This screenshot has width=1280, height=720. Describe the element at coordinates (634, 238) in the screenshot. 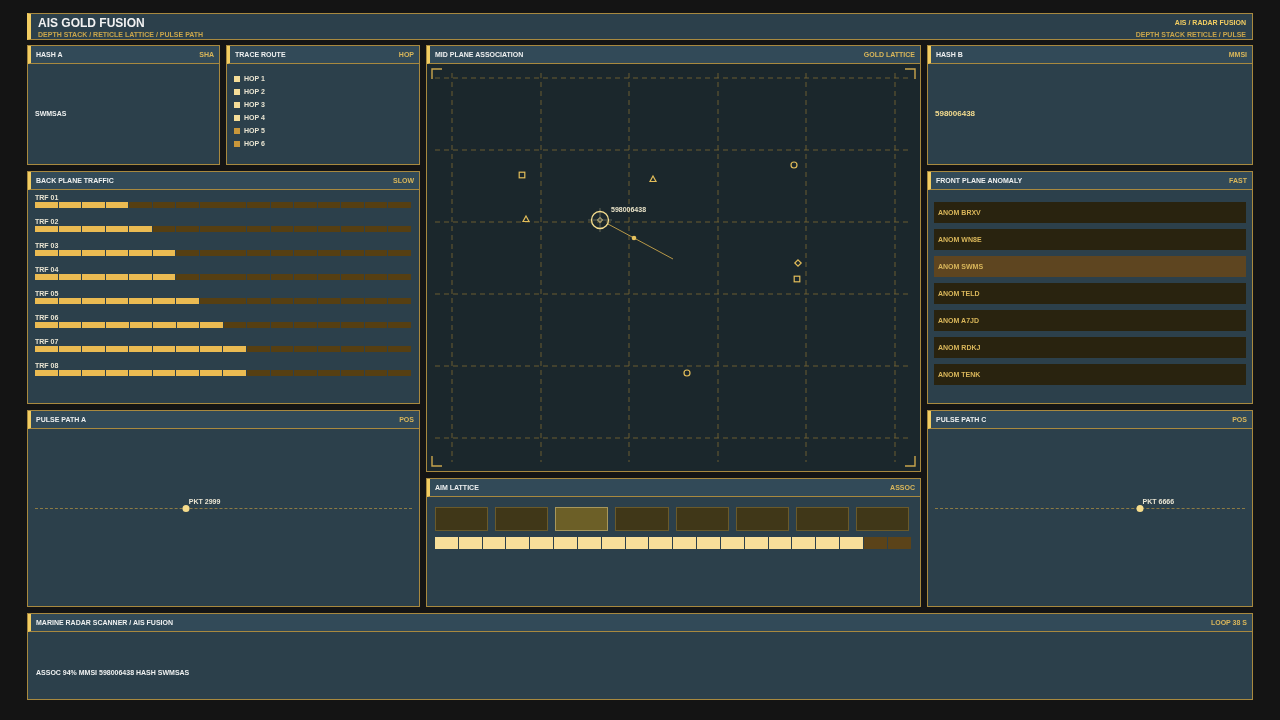

I see `track-point-icon` at that location.